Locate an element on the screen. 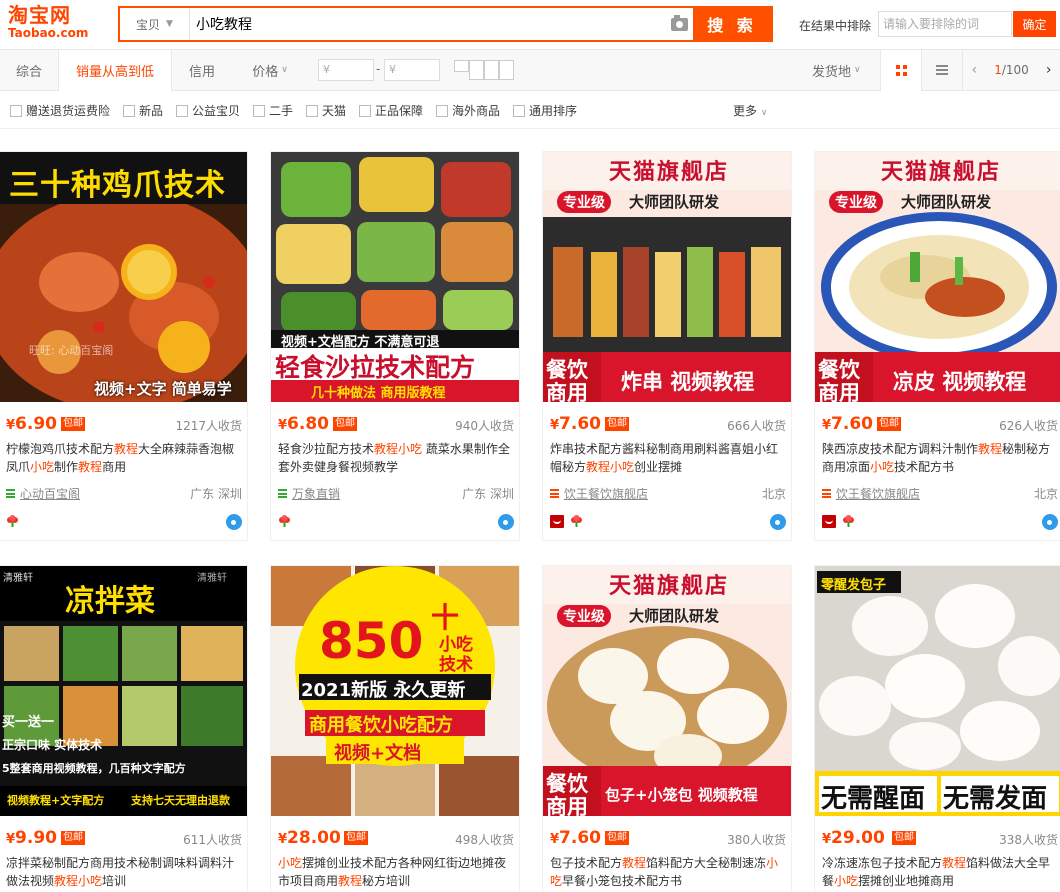  list-view-button is located at coordinates (942, 70).